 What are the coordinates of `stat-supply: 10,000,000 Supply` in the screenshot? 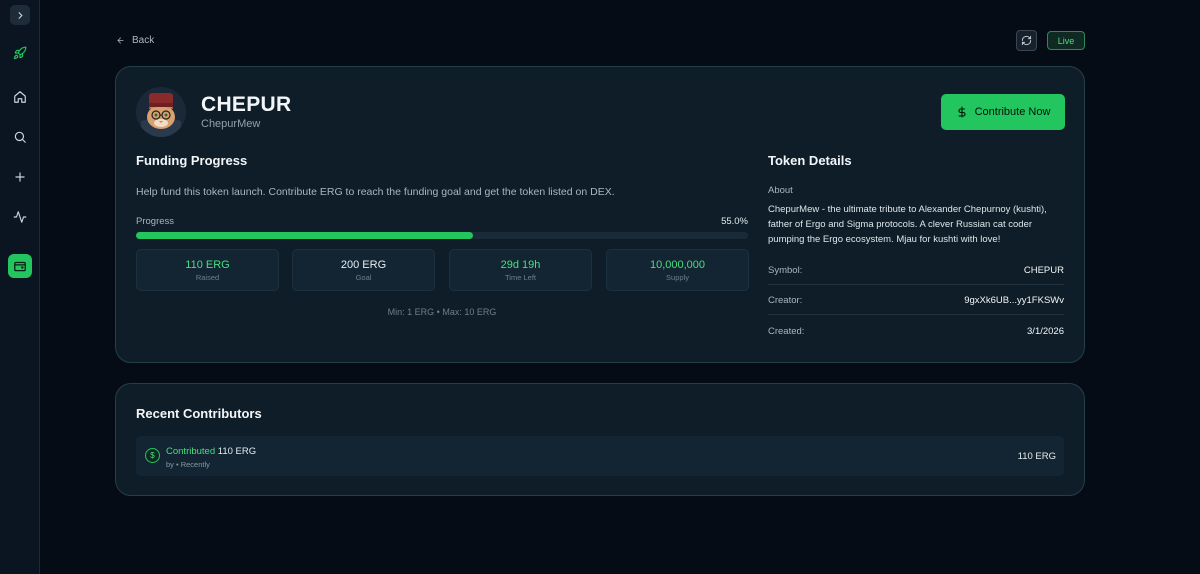 It's located at (677, 270).